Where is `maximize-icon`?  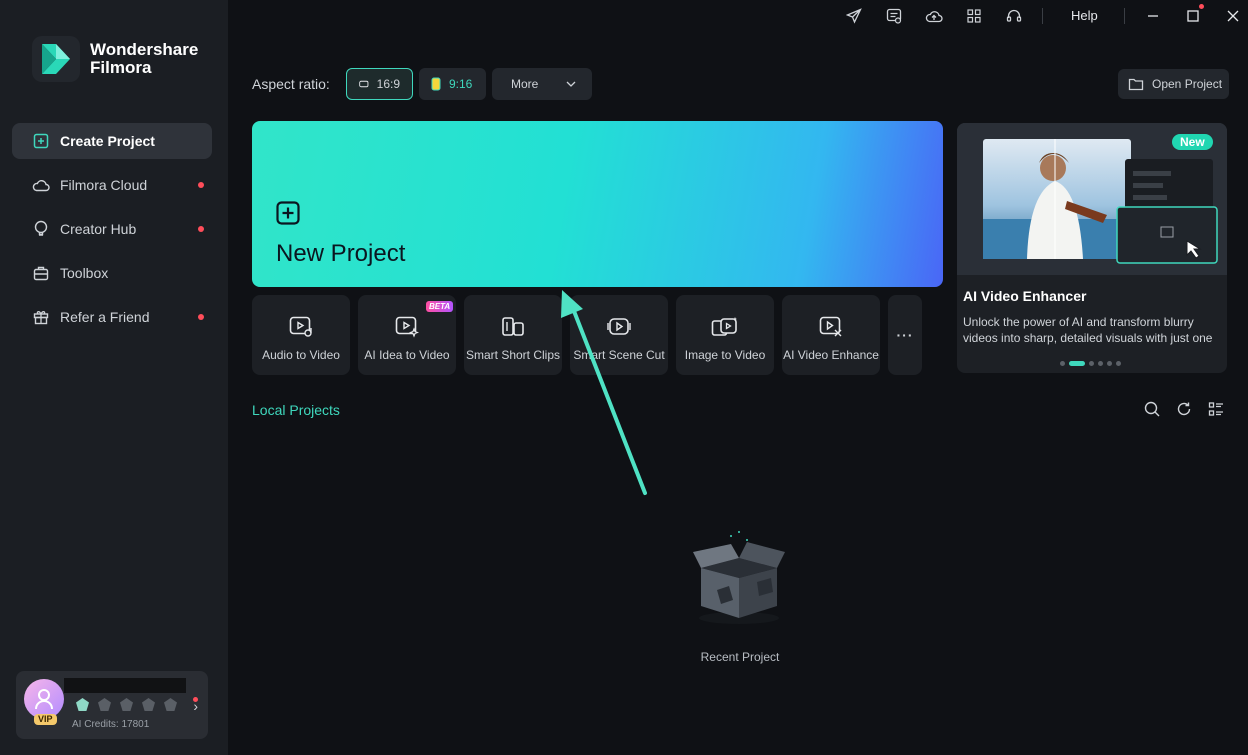 maximize-icon is located at coordinates (1193, 16).